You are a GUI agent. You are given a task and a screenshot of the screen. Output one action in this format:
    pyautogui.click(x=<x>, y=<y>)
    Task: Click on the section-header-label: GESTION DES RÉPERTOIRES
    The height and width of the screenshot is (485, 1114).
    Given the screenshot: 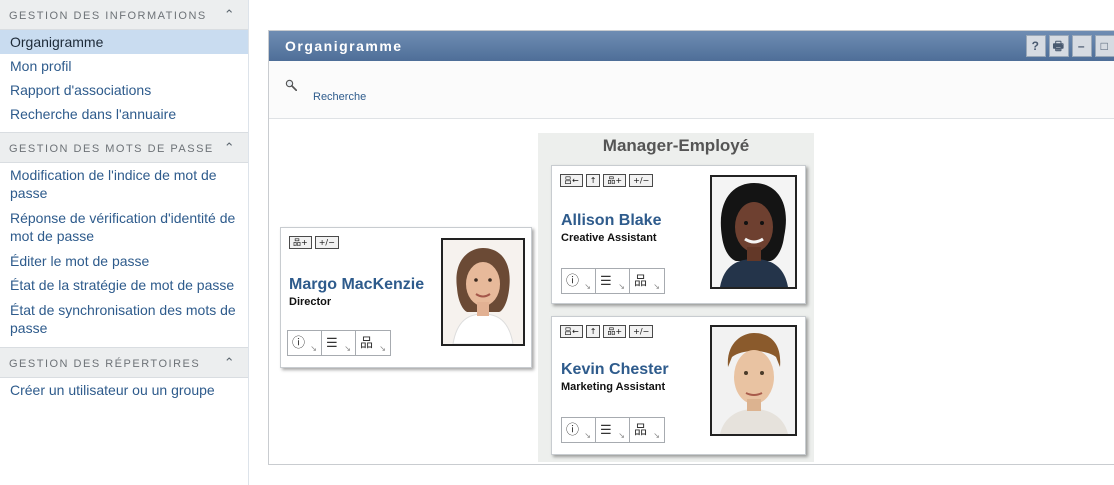 What is the action you would take?
    pyautogui.click(x=105, y=364)
    